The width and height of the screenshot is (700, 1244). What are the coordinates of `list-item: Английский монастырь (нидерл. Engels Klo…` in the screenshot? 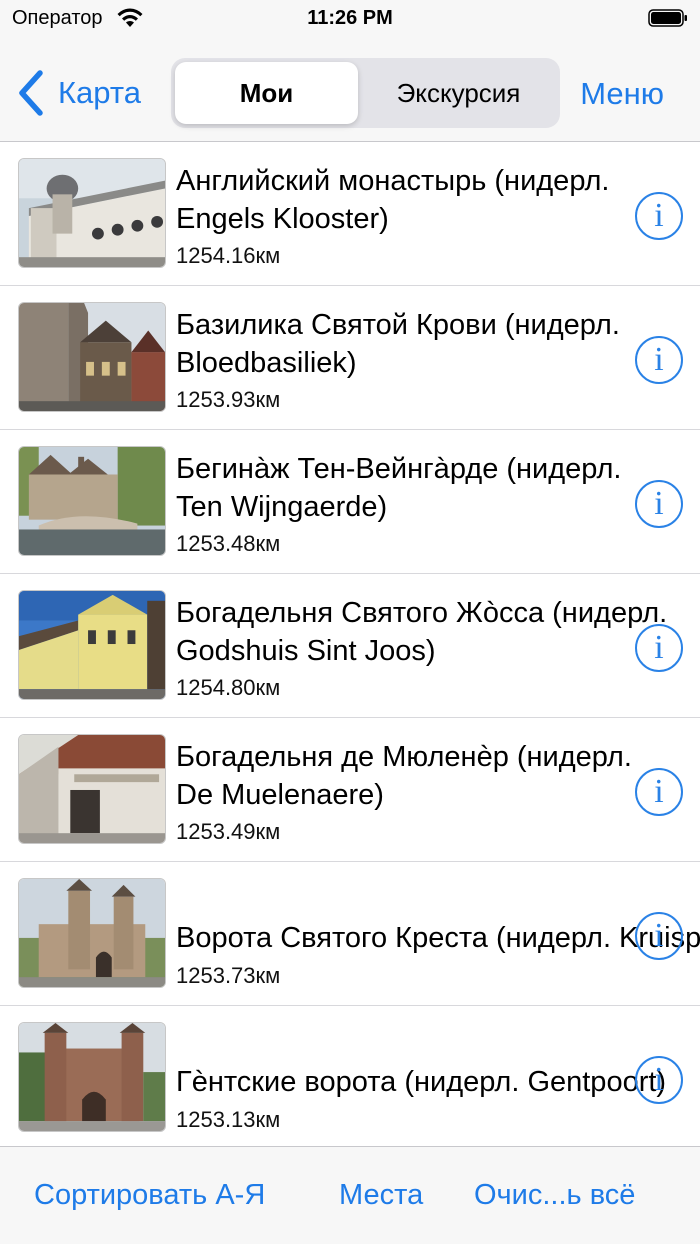 It's located at (350, 214).